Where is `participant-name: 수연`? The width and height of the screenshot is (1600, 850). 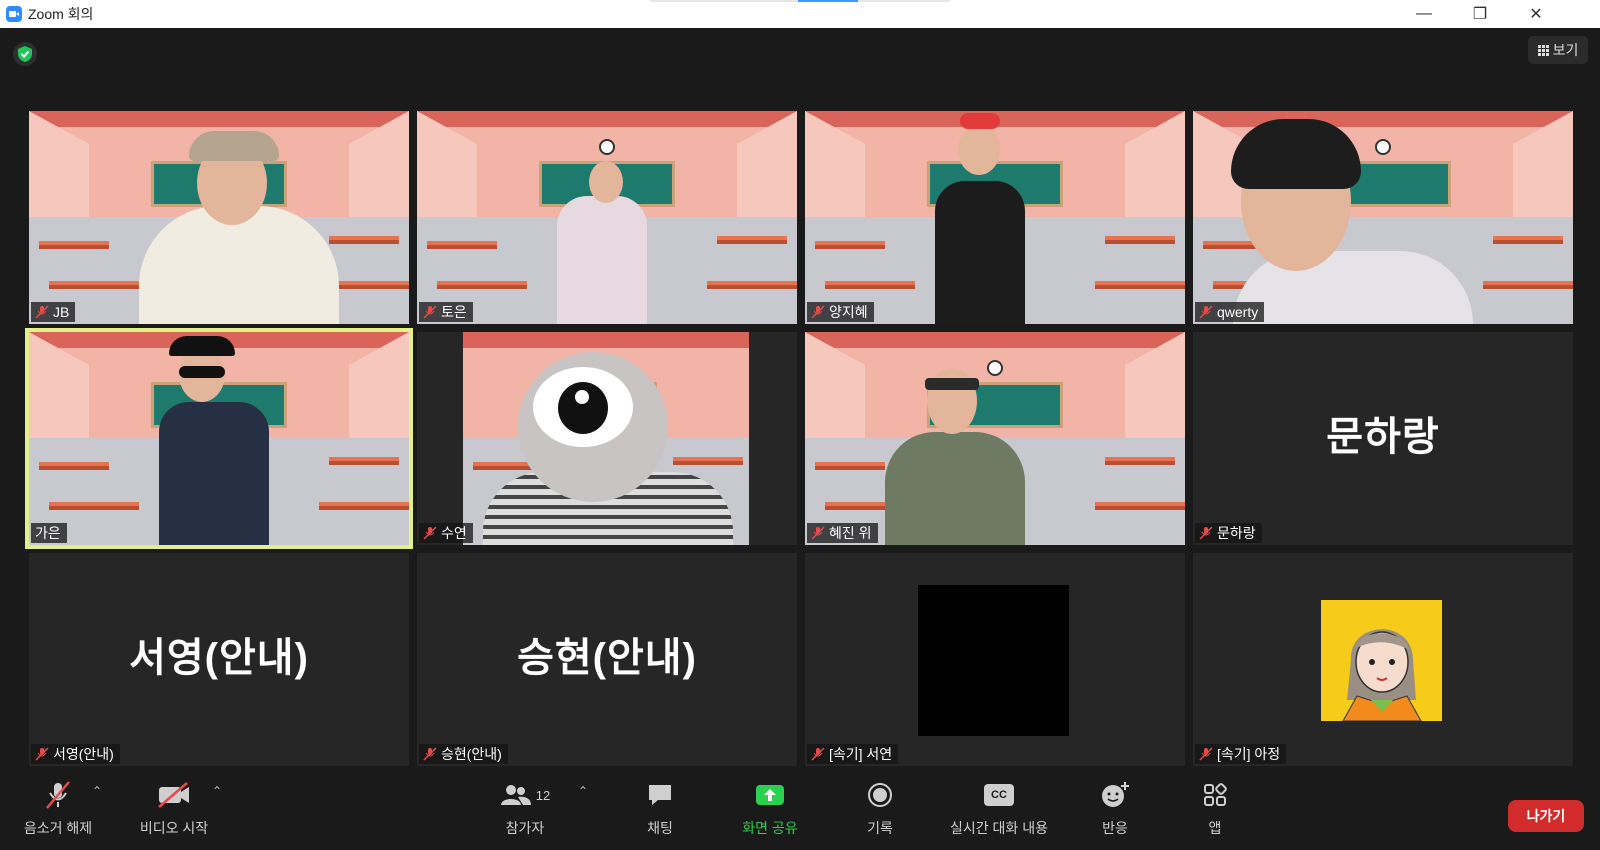
participant-name: 수연 is located at coordinates (454, 533).